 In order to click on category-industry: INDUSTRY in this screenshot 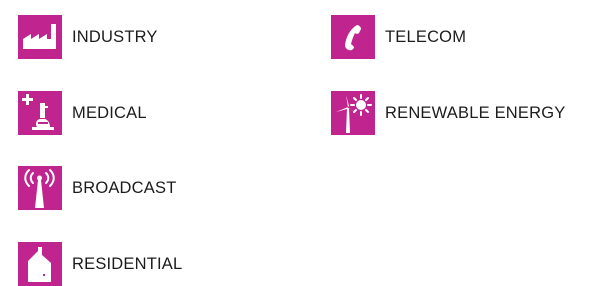, I will do `click(88, 37)`.